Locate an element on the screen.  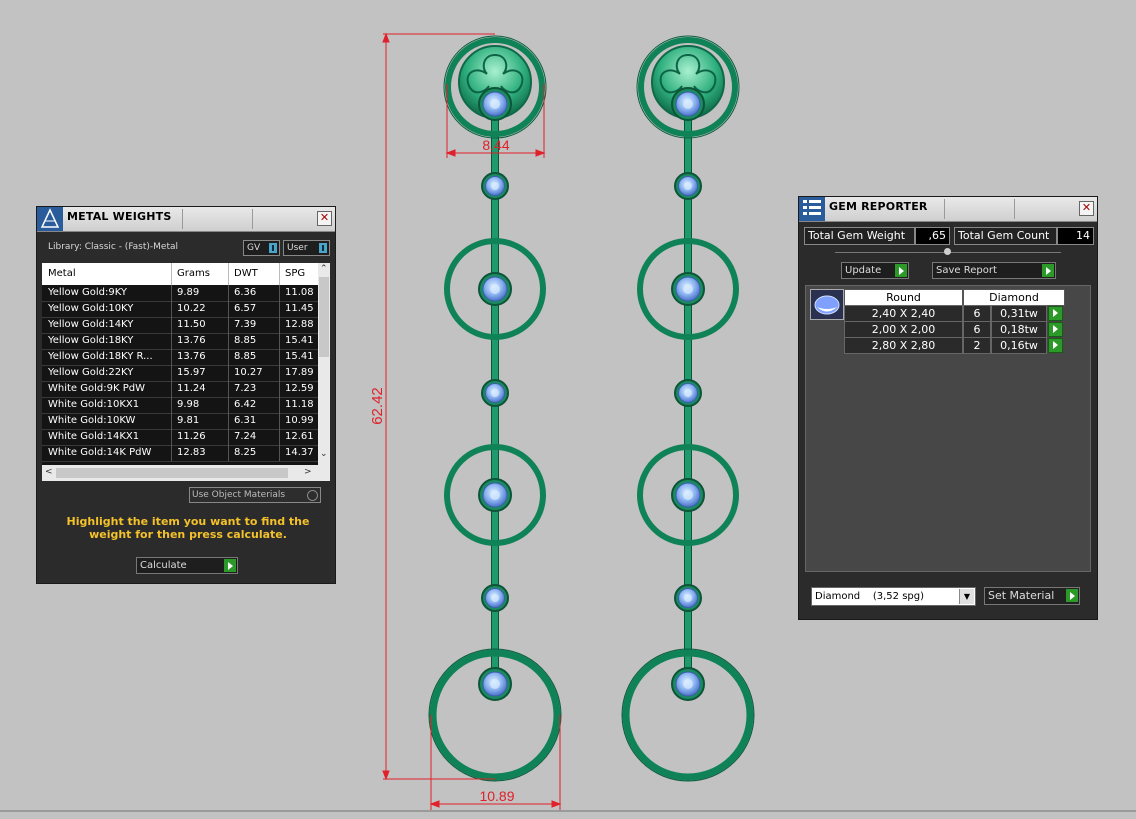
column-header-dwt: DWT is located at coordinates (246, 273).